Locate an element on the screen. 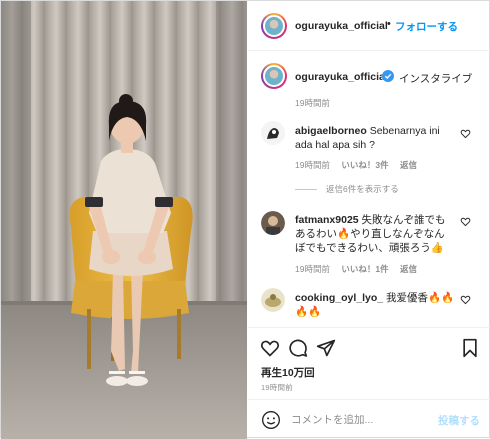 This screenshot has width=490, height=439. verified-badge-icon is located at coordinates (388, 76).